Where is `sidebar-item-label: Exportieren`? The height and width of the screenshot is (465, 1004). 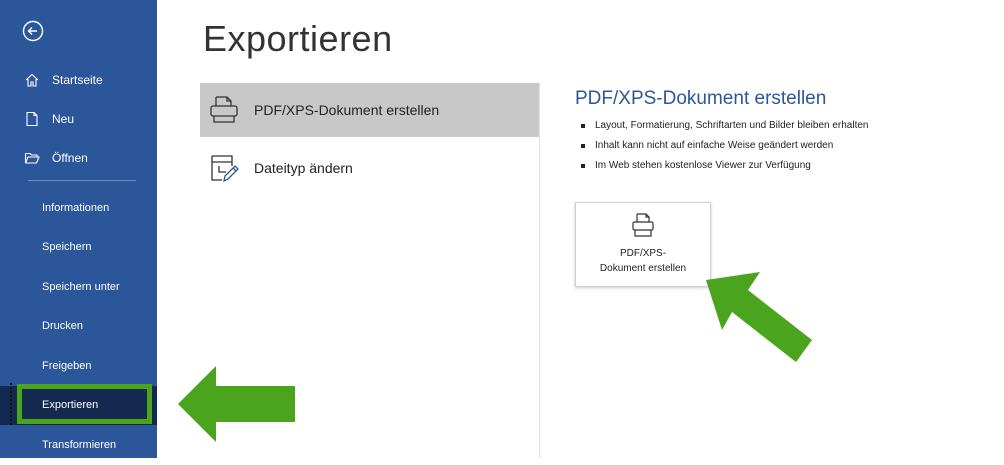
sidebar-item-label: Exportieren is located at coordinates (70, 405).